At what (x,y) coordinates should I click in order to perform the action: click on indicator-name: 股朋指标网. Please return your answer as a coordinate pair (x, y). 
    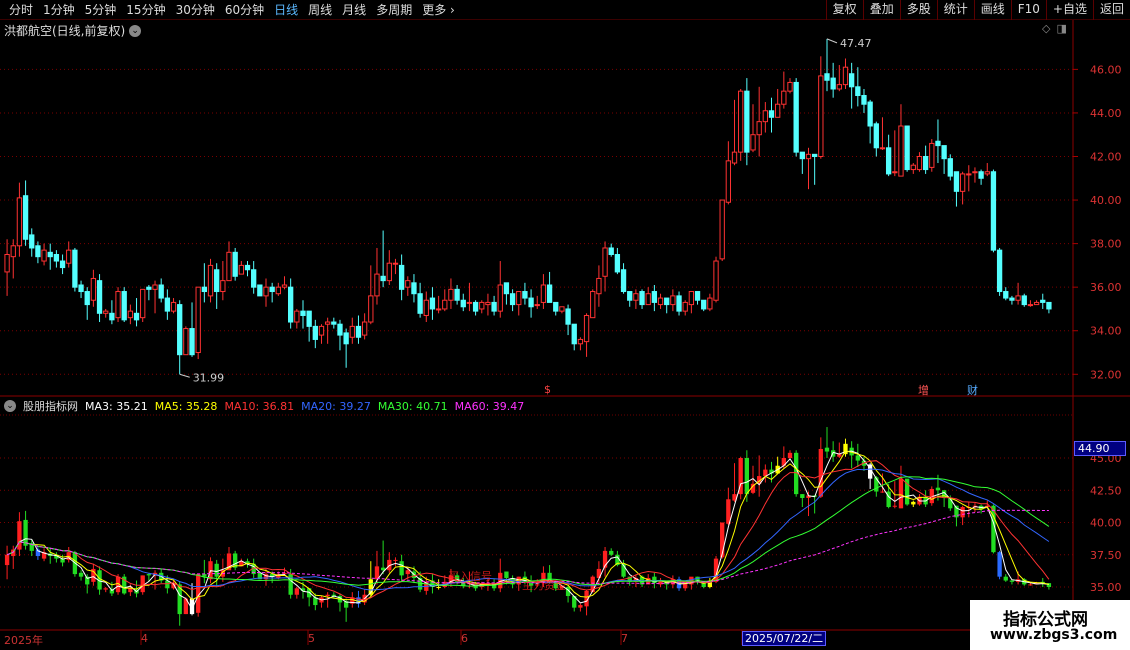
    Looking at the image, I should click on (50, 406).